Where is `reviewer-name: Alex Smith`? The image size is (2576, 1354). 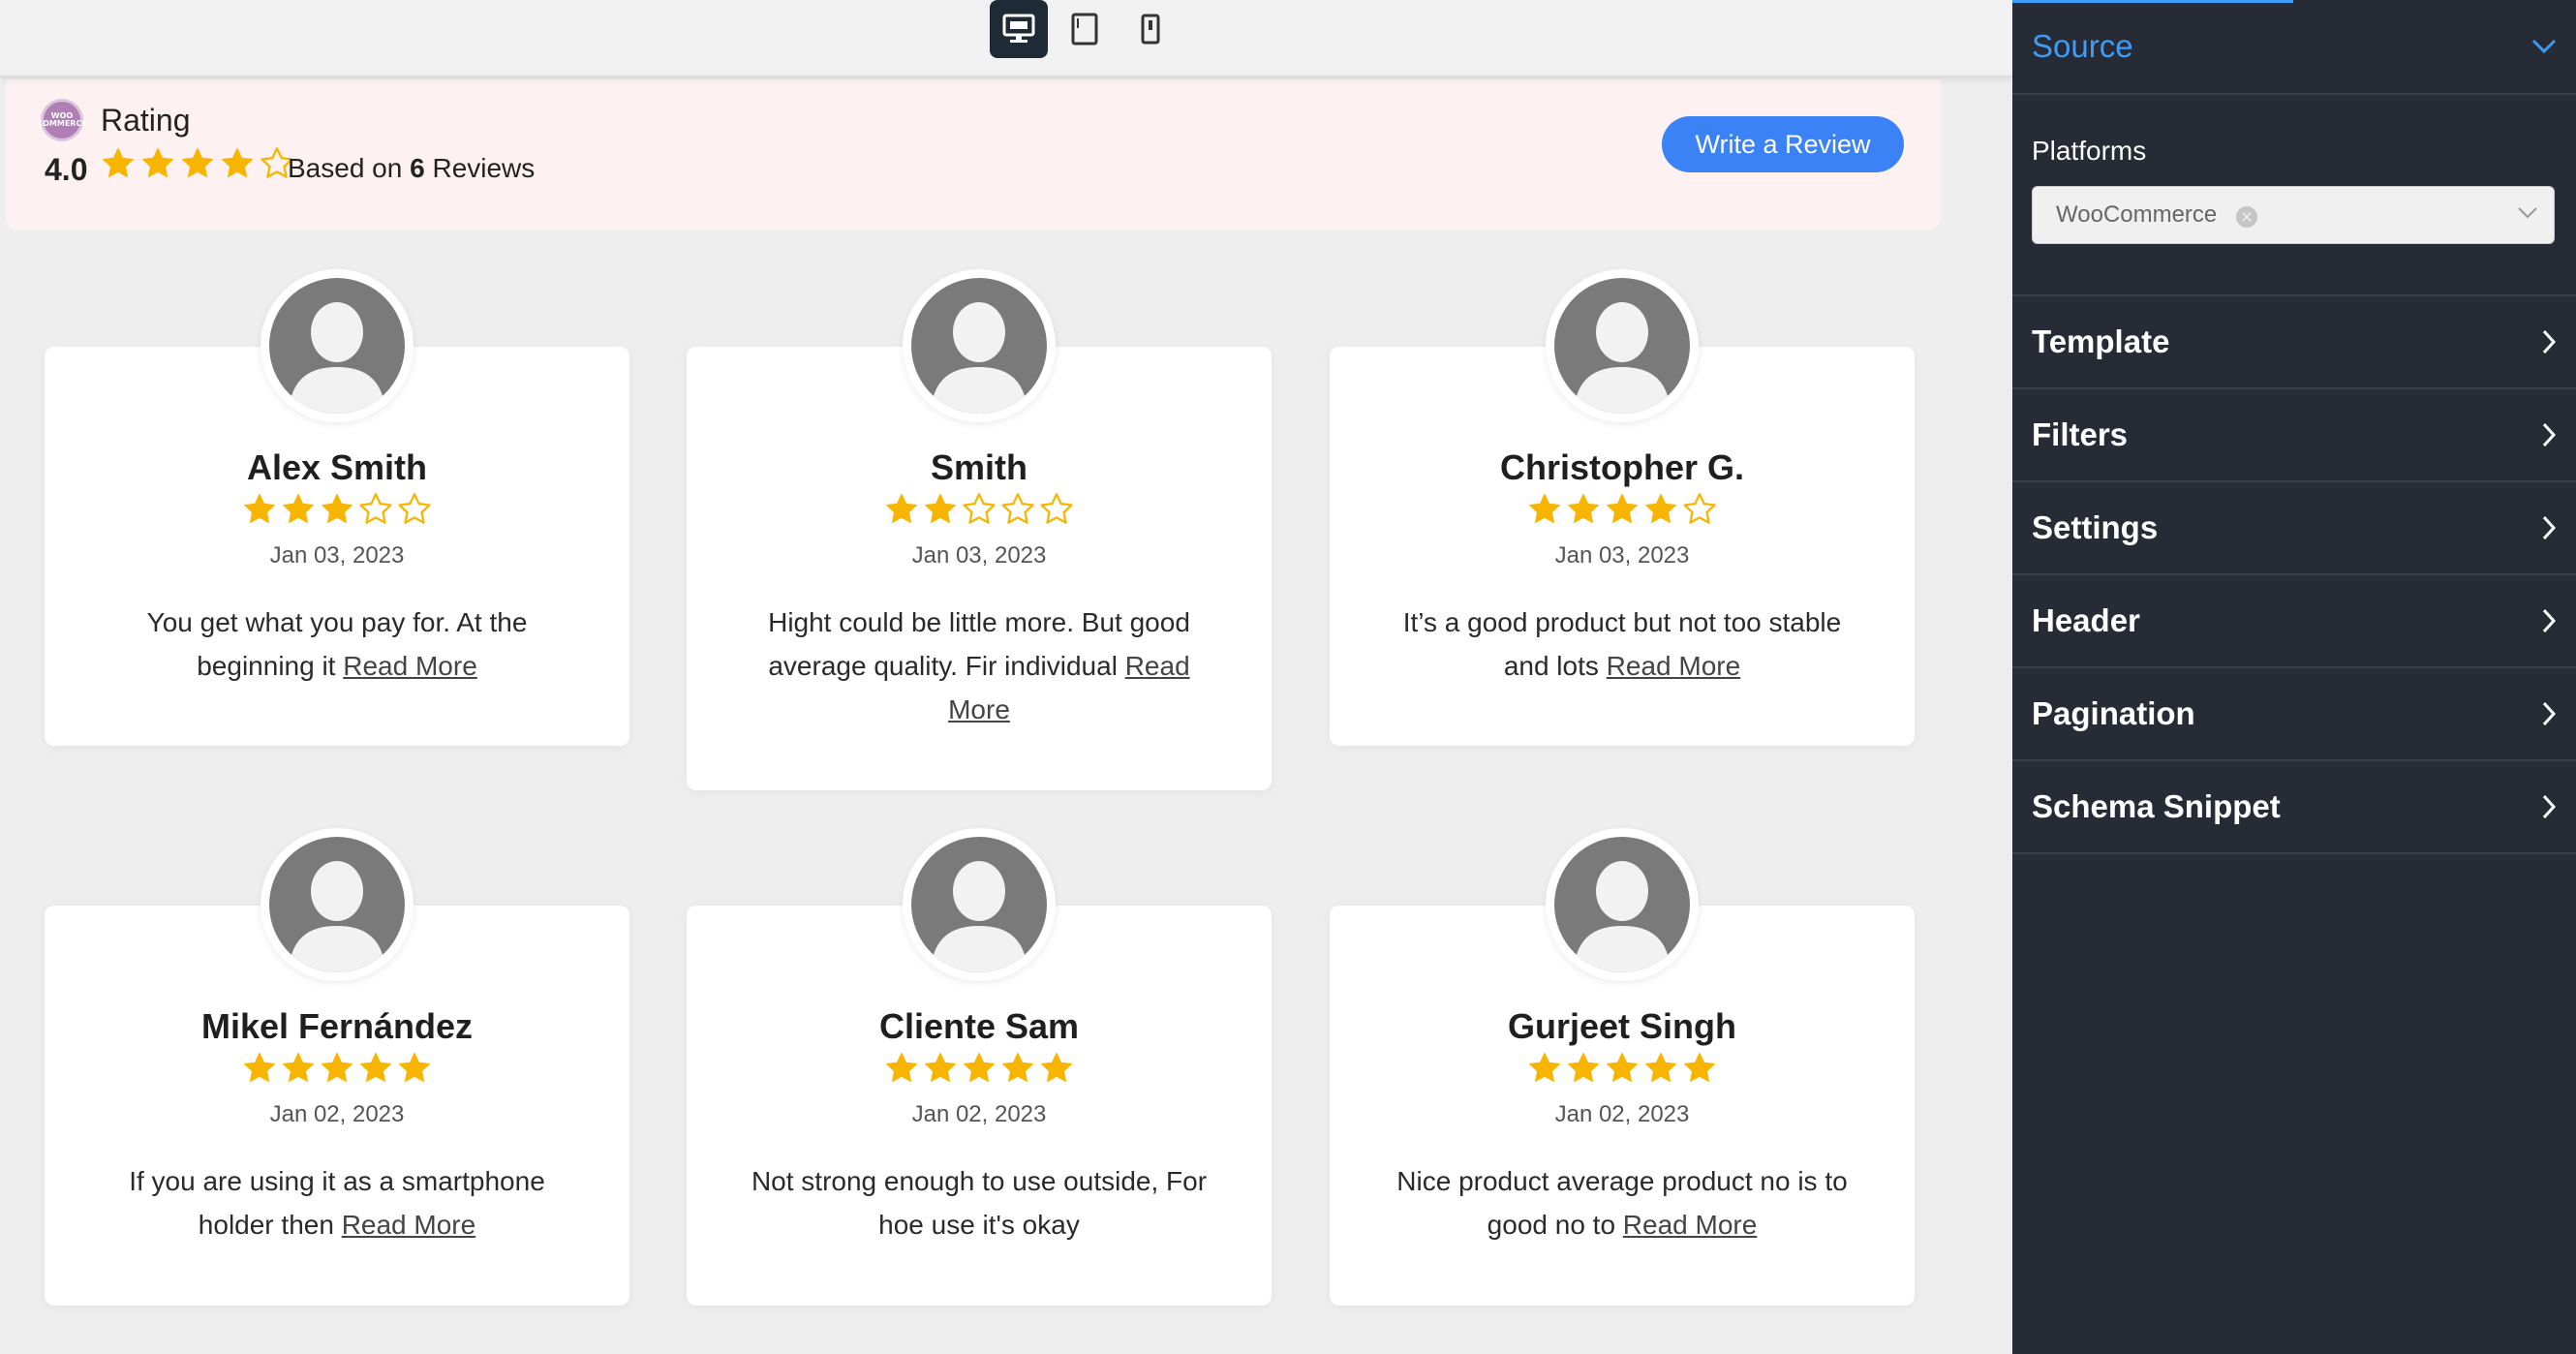
reviewer-name: Alex Smith is located at coordinates (337, 467).